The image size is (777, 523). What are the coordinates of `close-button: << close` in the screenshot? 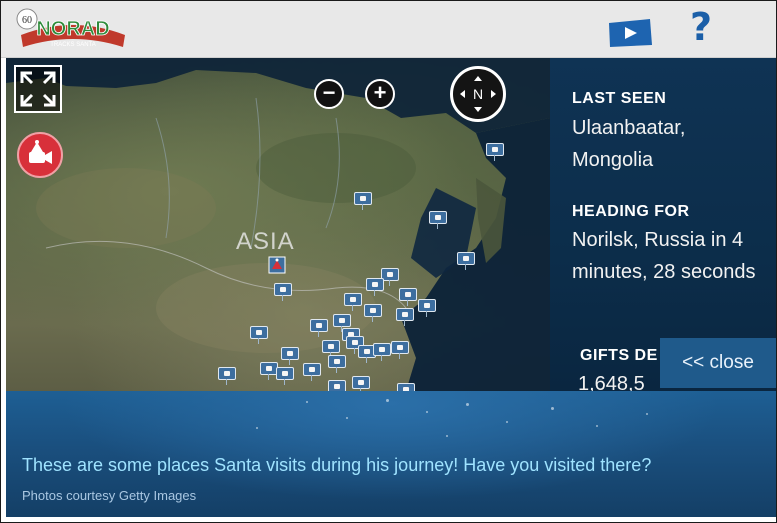 It's located at (718, 363).